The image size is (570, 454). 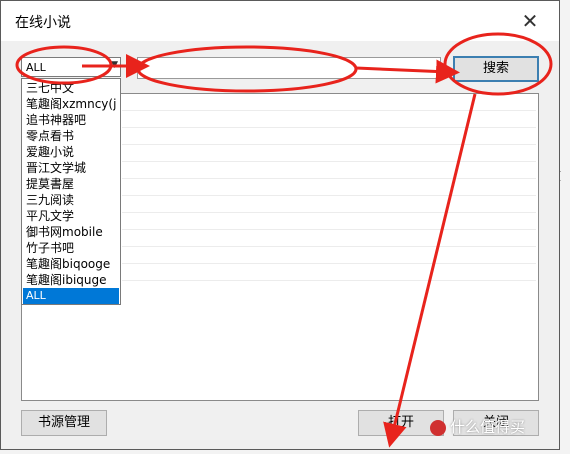 I want to click on watermark: 什么值得买, so click(x=477, y=426).